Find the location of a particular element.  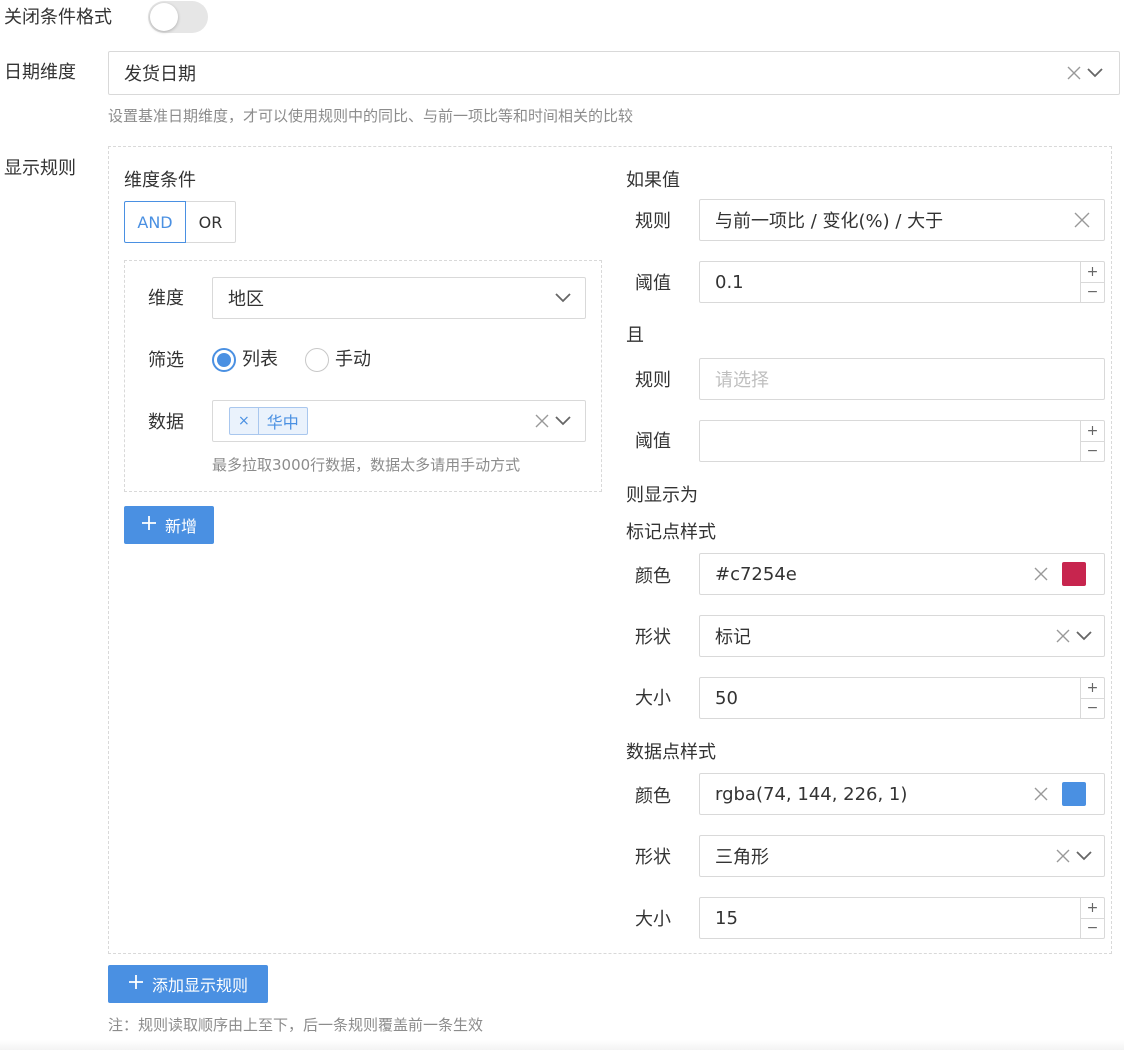

bottom-fade is located at coordinates (562, 1045).